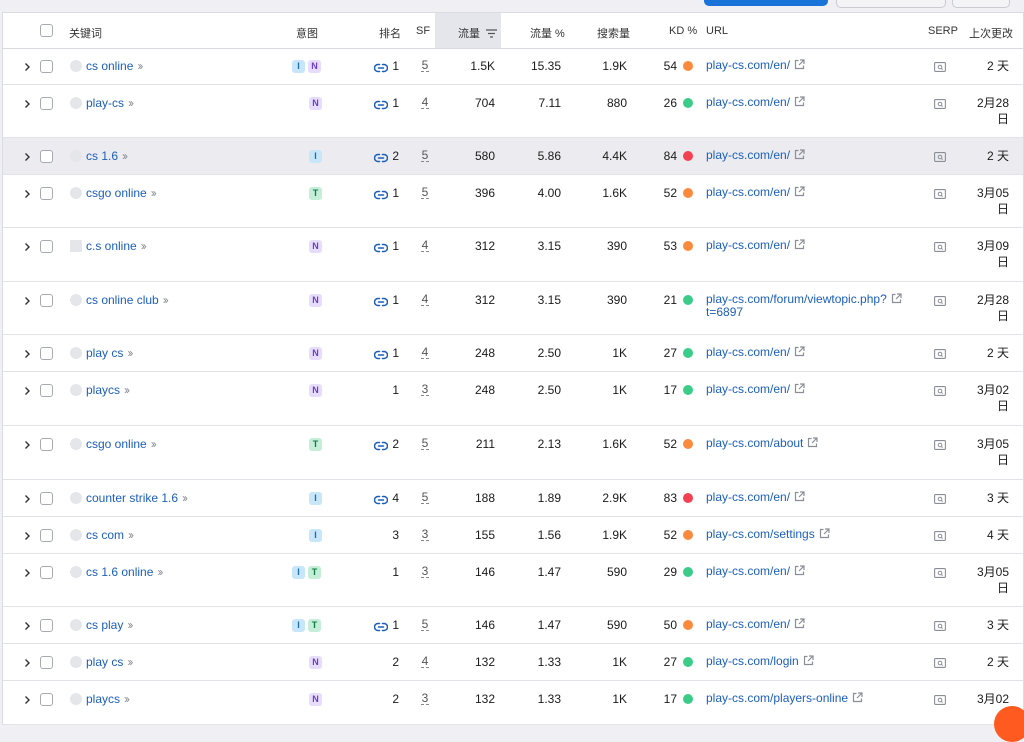  What do you see at coordinates (613, 33) in the screenshot?
I see `header-volume: 搜索量` at bounding box center [613, 33].